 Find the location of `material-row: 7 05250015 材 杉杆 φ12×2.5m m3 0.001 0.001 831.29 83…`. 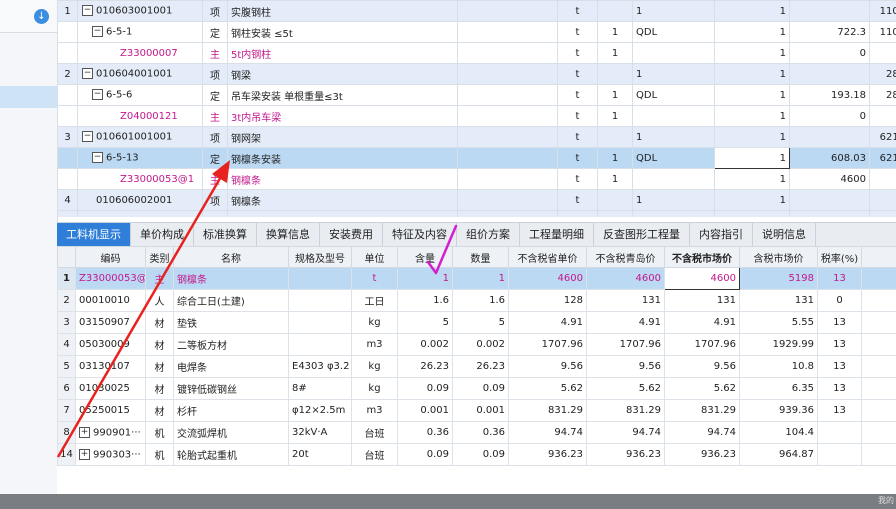

material-row: 7 05250015 材 杉杆 φ12×2.5m m3 0.001 0.001 831.29 83… is located at coordinates (476, 410).